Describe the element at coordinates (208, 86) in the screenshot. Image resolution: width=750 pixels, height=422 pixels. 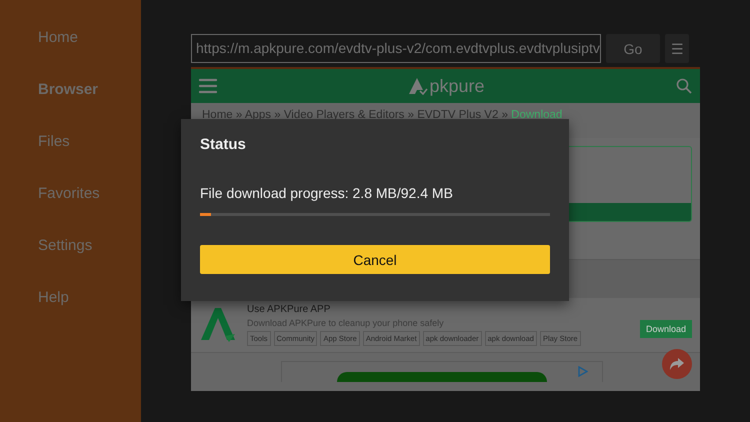
I see `menu-icon` at that location.